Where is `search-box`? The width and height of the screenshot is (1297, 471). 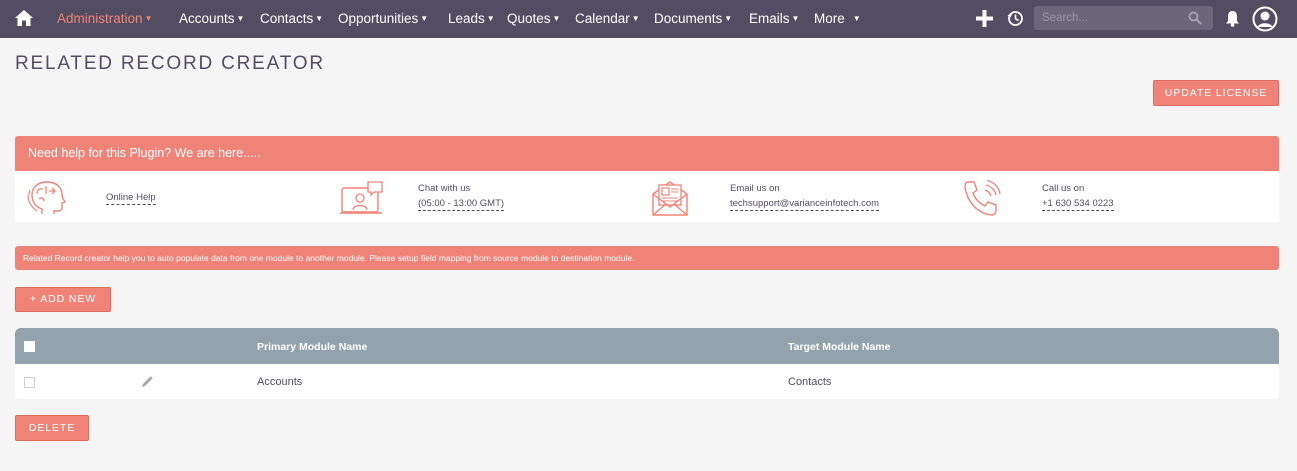
search-box is located at coordinates (1123, 18).